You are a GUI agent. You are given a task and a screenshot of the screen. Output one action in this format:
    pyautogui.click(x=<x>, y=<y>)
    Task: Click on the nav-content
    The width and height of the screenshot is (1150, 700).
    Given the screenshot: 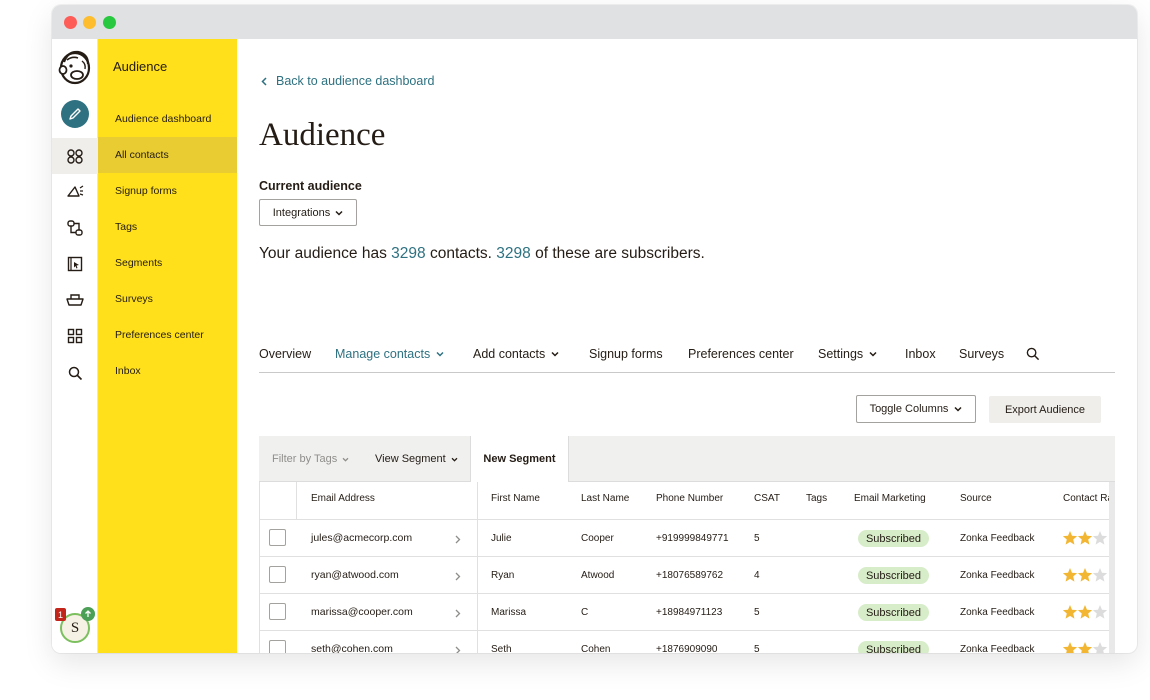 What is the action you would take?
    pyautogui.click(x=75, y=300)
    